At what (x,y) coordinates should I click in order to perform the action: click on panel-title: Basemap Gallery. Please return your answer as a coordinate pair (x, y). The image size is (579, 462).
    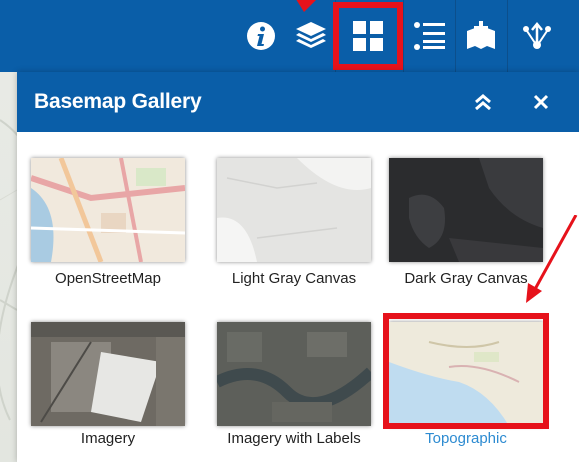
    Looking at the image, I should click on (118, 101).